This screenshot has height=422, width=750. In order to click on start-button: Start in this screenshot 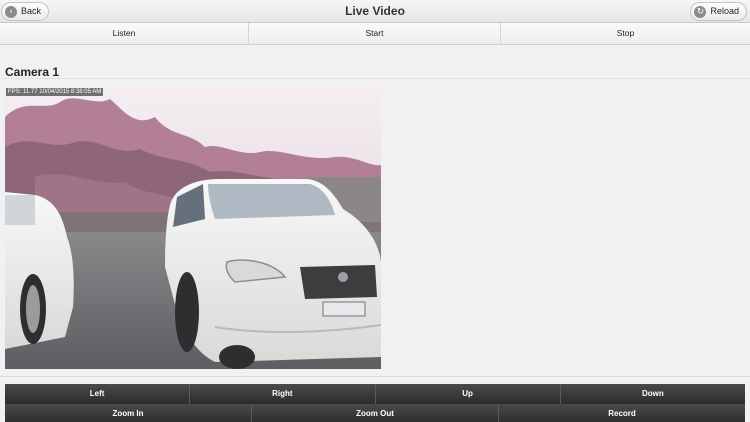, I will do `click(375, 34)`.